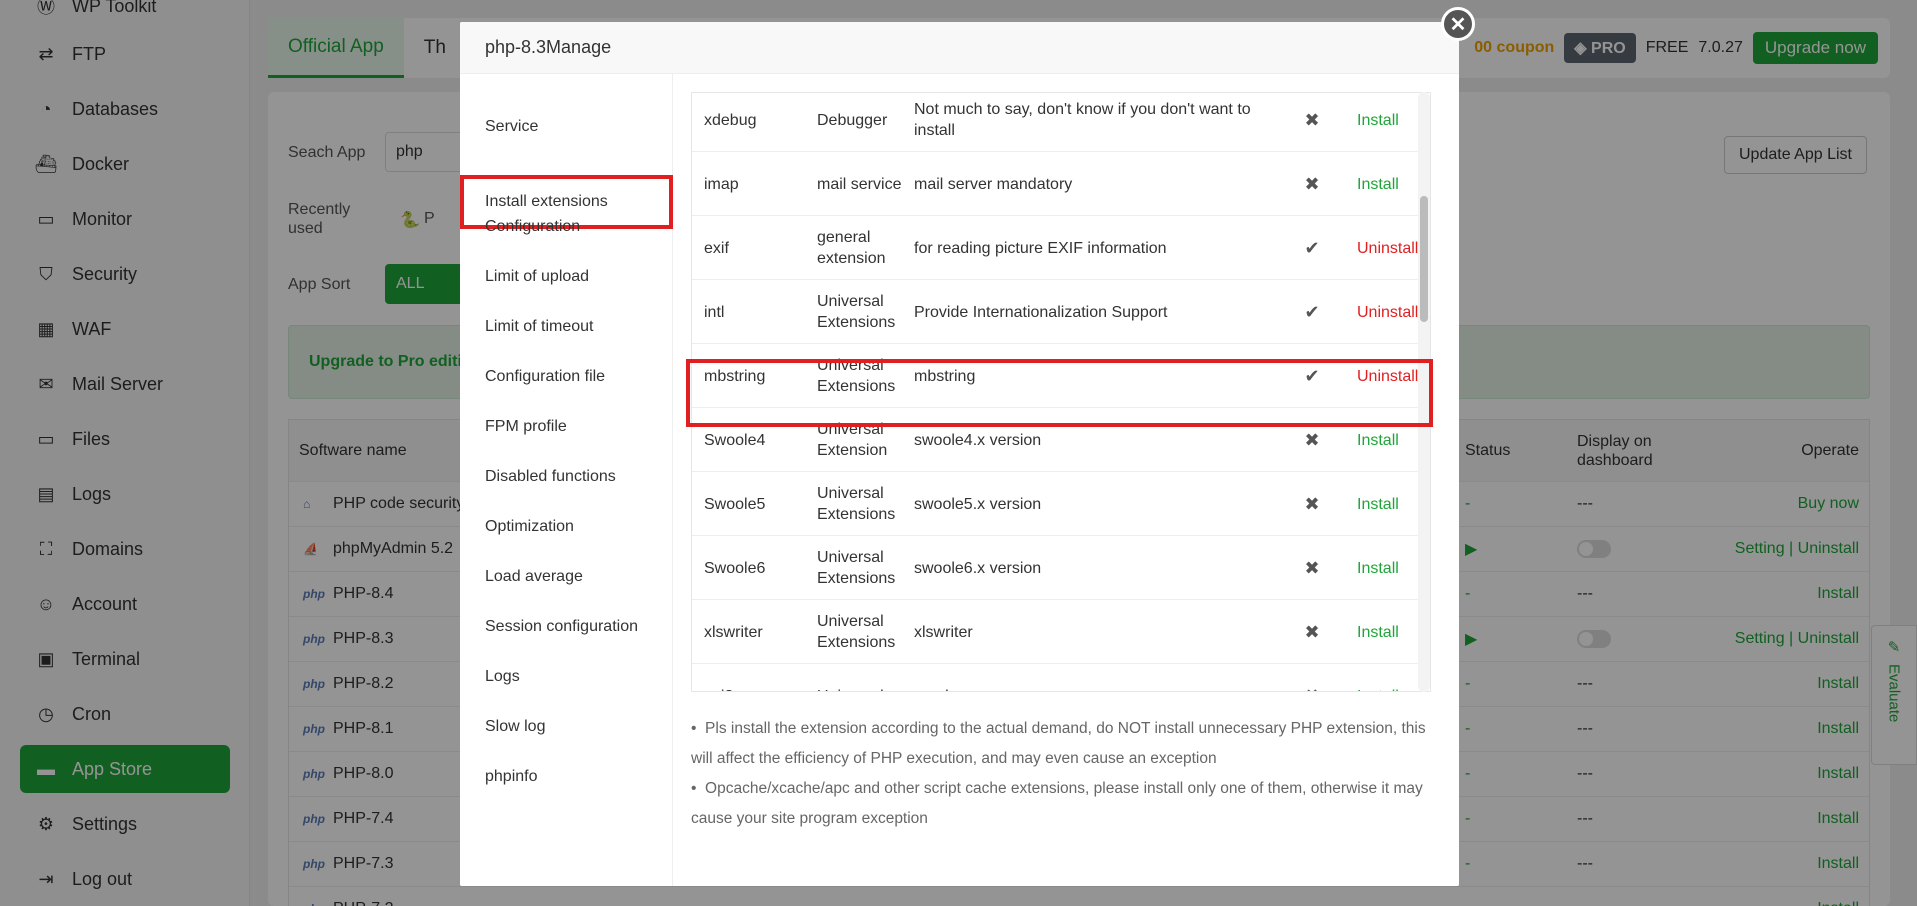  What do you see at coordinates (735, 568) in the screenshot?
I see `extension-name: Swoole6` at bounding box center [735, 568].